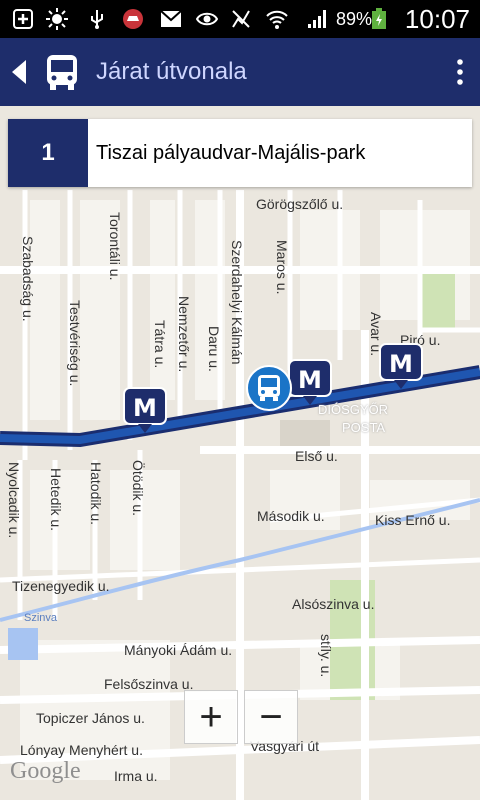  I want to click on no-signal-icon, so click(241, 19).